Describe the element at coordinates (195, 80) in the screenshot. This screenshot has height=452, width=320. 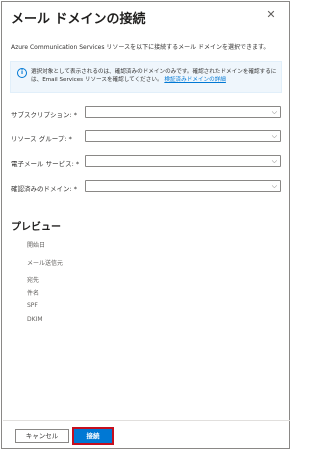
I see `verified-domains-link: 検証済みドメインの詳細` at that location.